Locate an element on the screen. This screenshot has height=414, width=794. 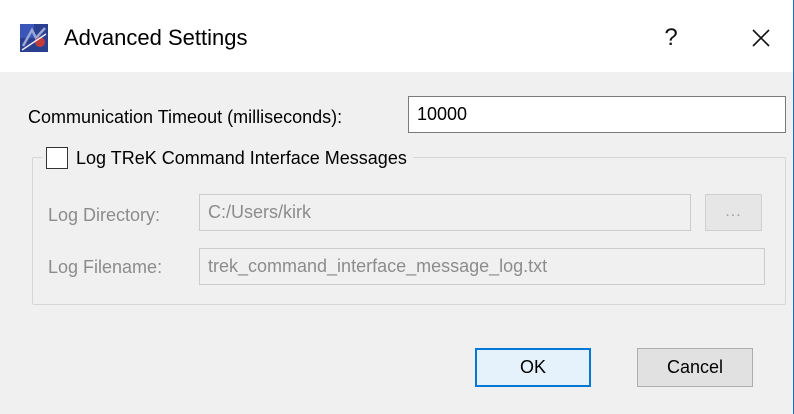
log-directory-label: Log Directory: is located at coordinates (104, 215).